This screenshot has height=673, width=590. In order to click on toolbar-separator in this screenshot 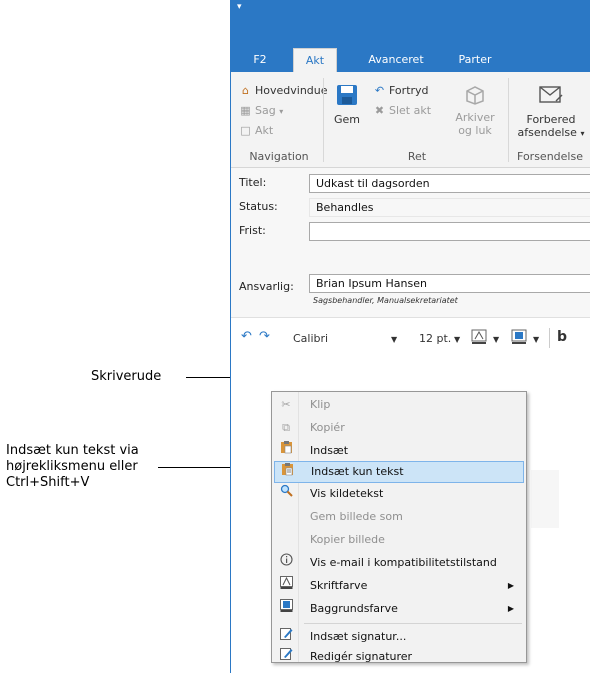, I will do `click(549, 338)`.